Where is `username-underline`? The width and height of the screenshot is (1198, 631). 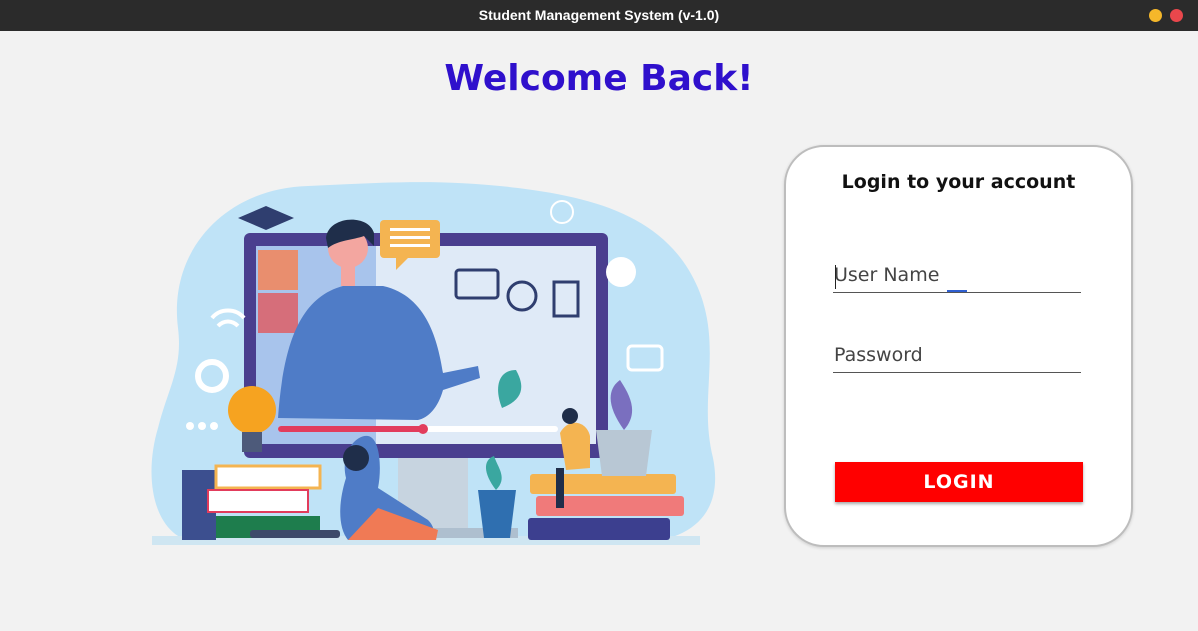 username-underline is located at coordinates (957, 292).